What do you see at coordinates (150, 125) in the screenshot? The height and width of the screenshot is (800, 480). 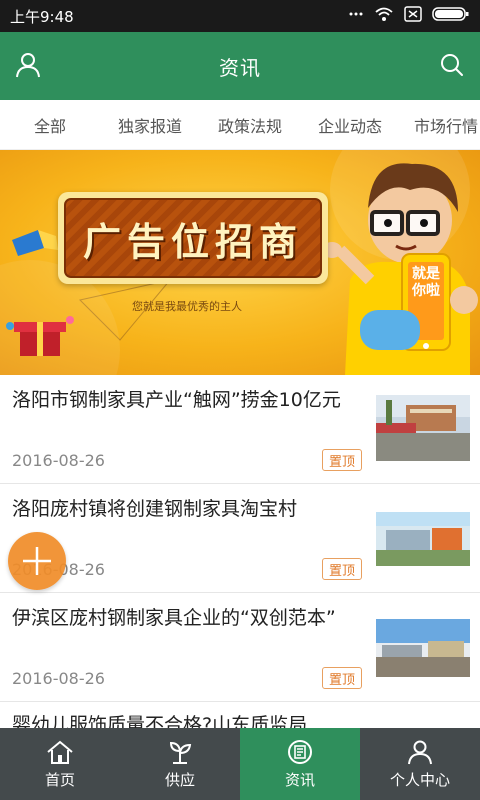 I see `tab-exclusive: 独家报道` at bounding box center [150, 125].